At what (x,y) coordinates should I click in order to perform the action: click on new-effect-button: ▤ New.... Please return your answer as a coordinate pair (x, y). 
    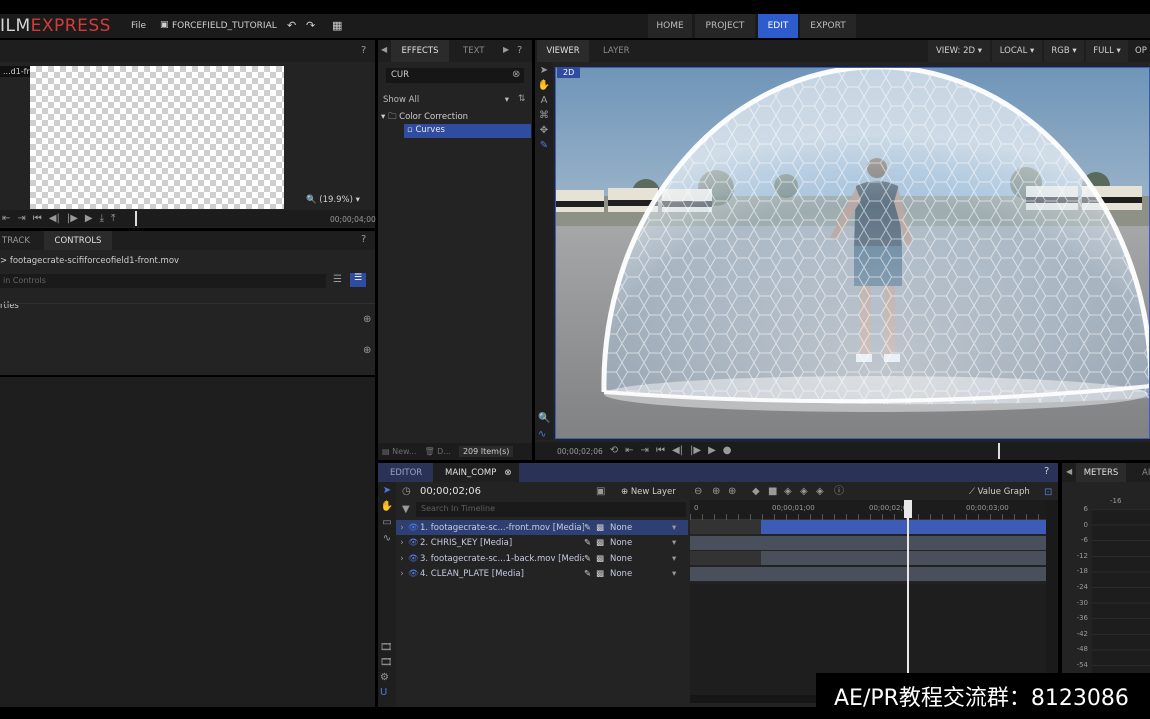
    Looking at the image, I should click on (399, 451).